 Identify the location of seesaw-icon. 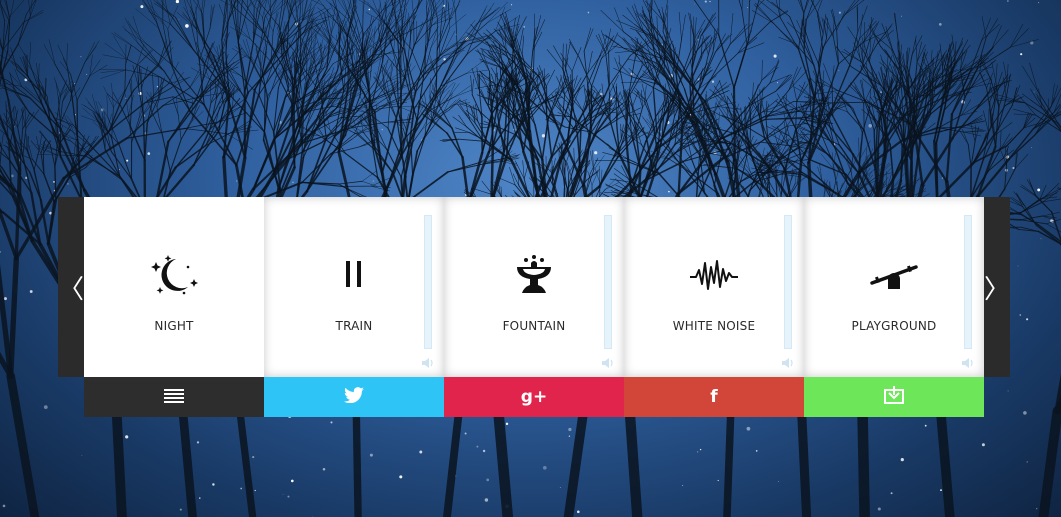
(894, 275).